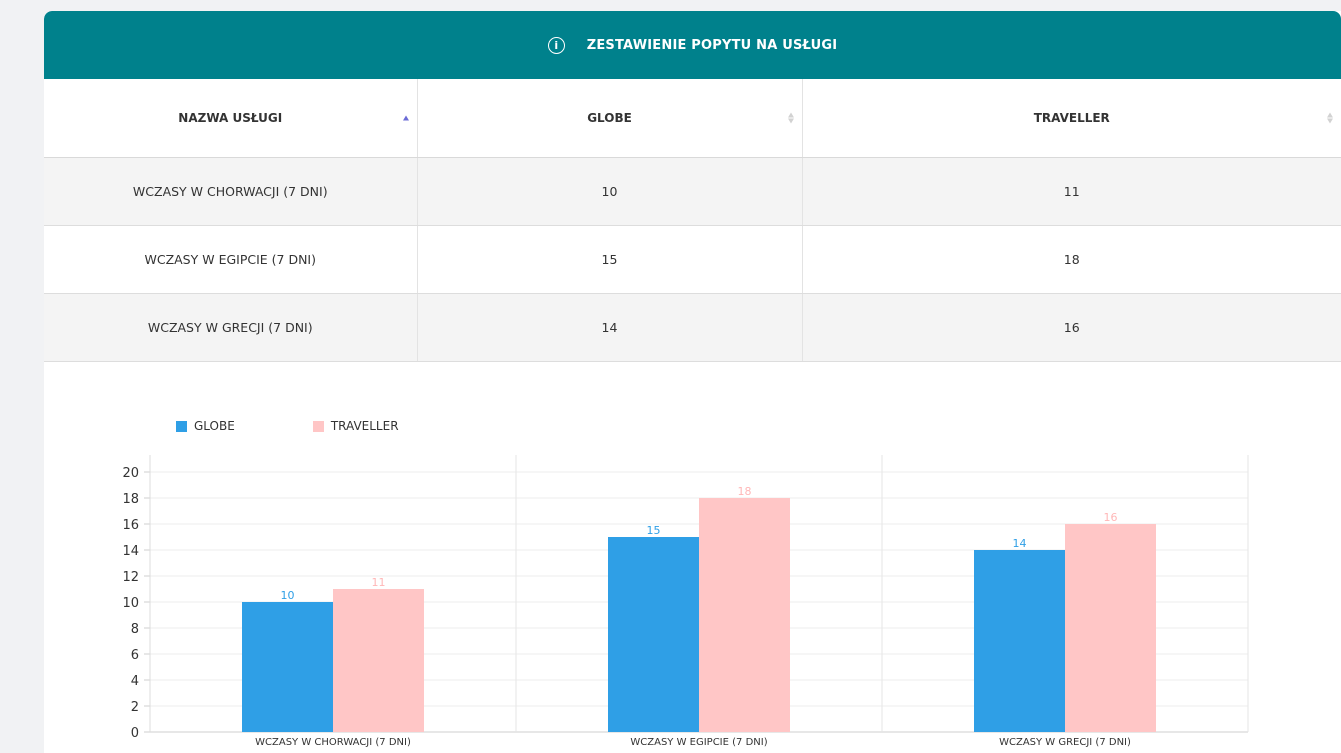  I want to click on column-header-globe: GLOBE, so click(610, 118).